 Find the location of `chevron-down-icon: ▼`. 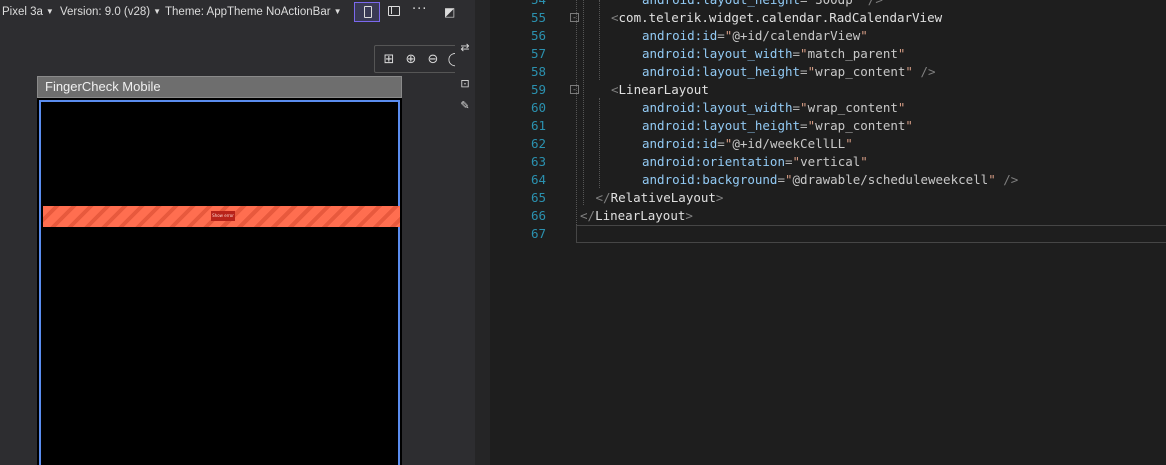

chevron-down-icon: ▼ is located at coordinates (337, 11).